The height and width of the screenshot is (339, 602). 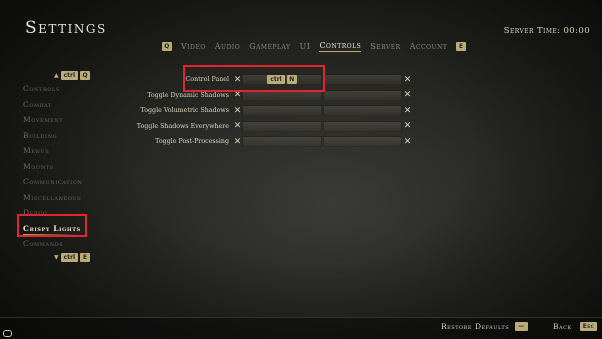 What do you see at coordinates (385, 46) in the screenshot?
I see `tab-server: Server` at bounding box center [385, 46].